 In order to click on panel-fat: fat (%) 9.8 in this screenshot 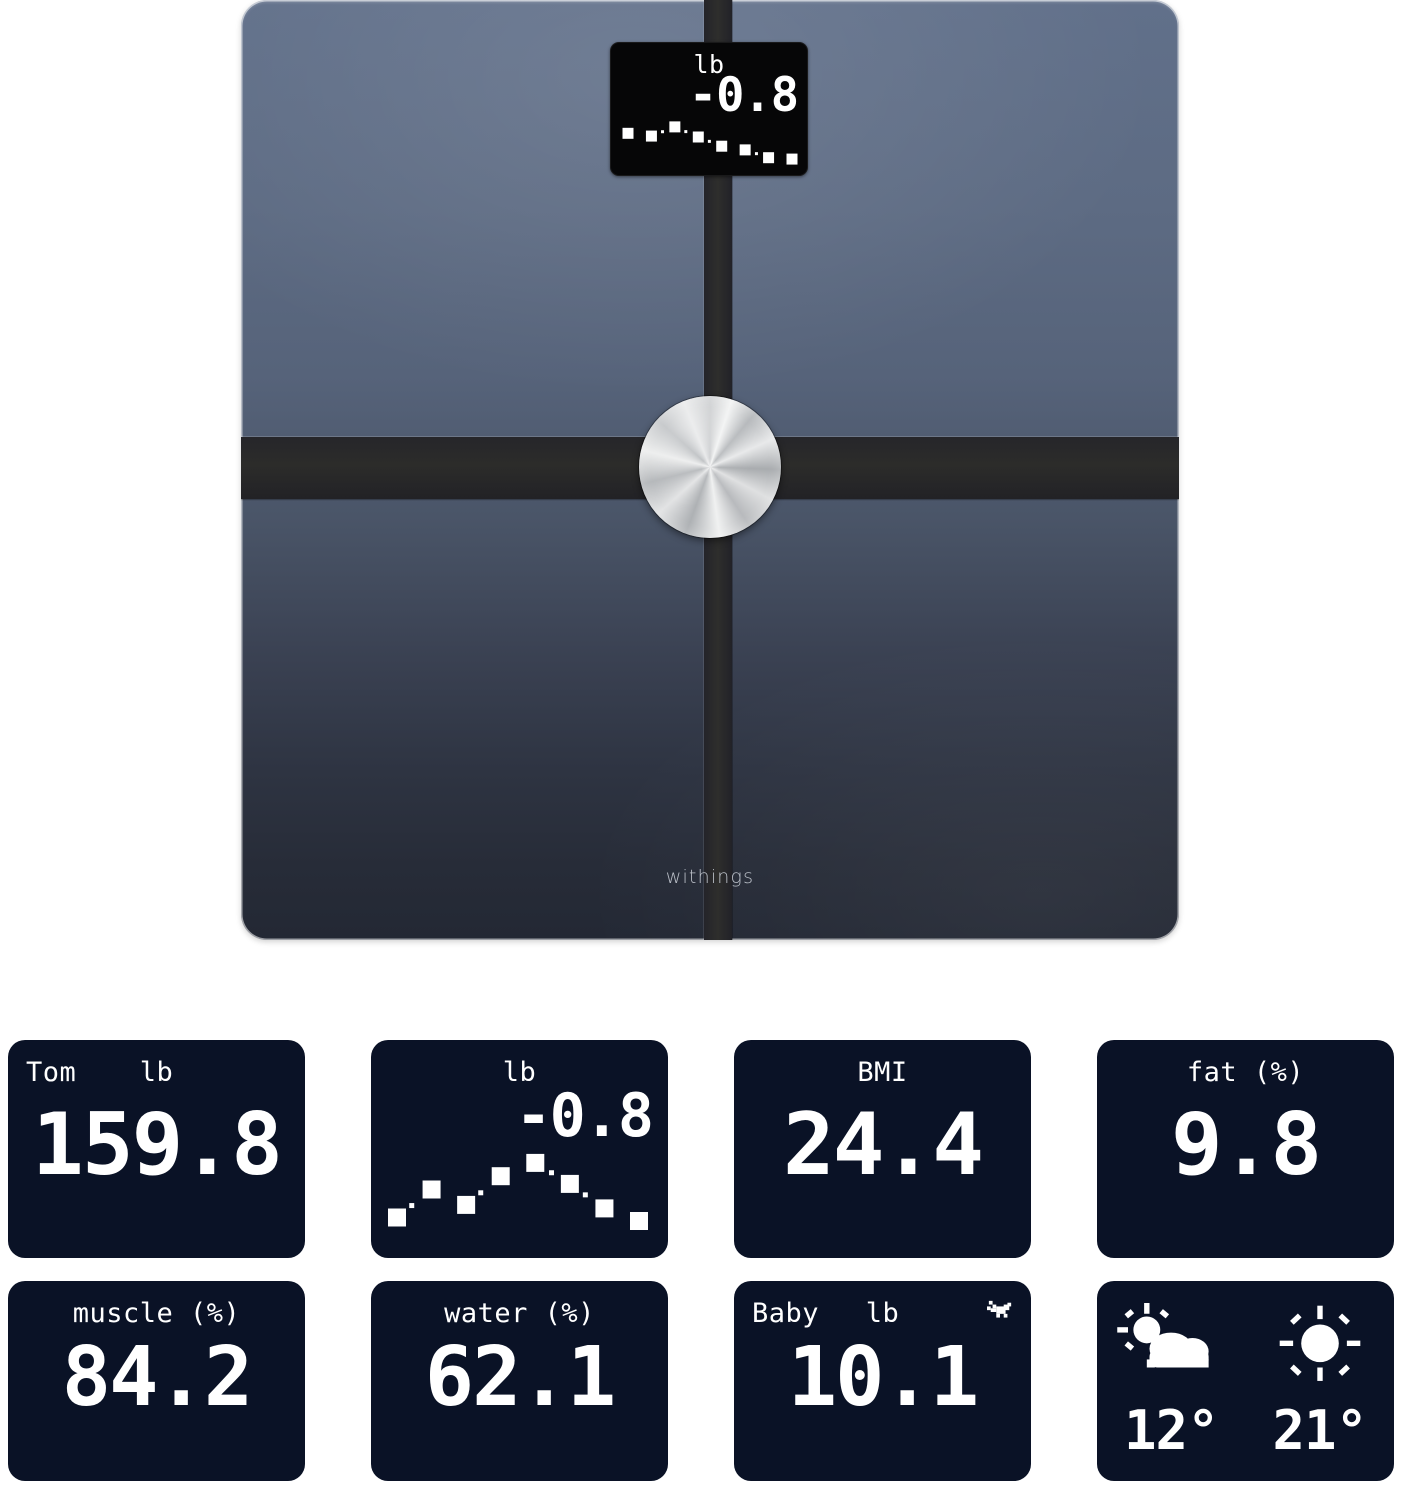, I will do `click(1245, 1149)`.